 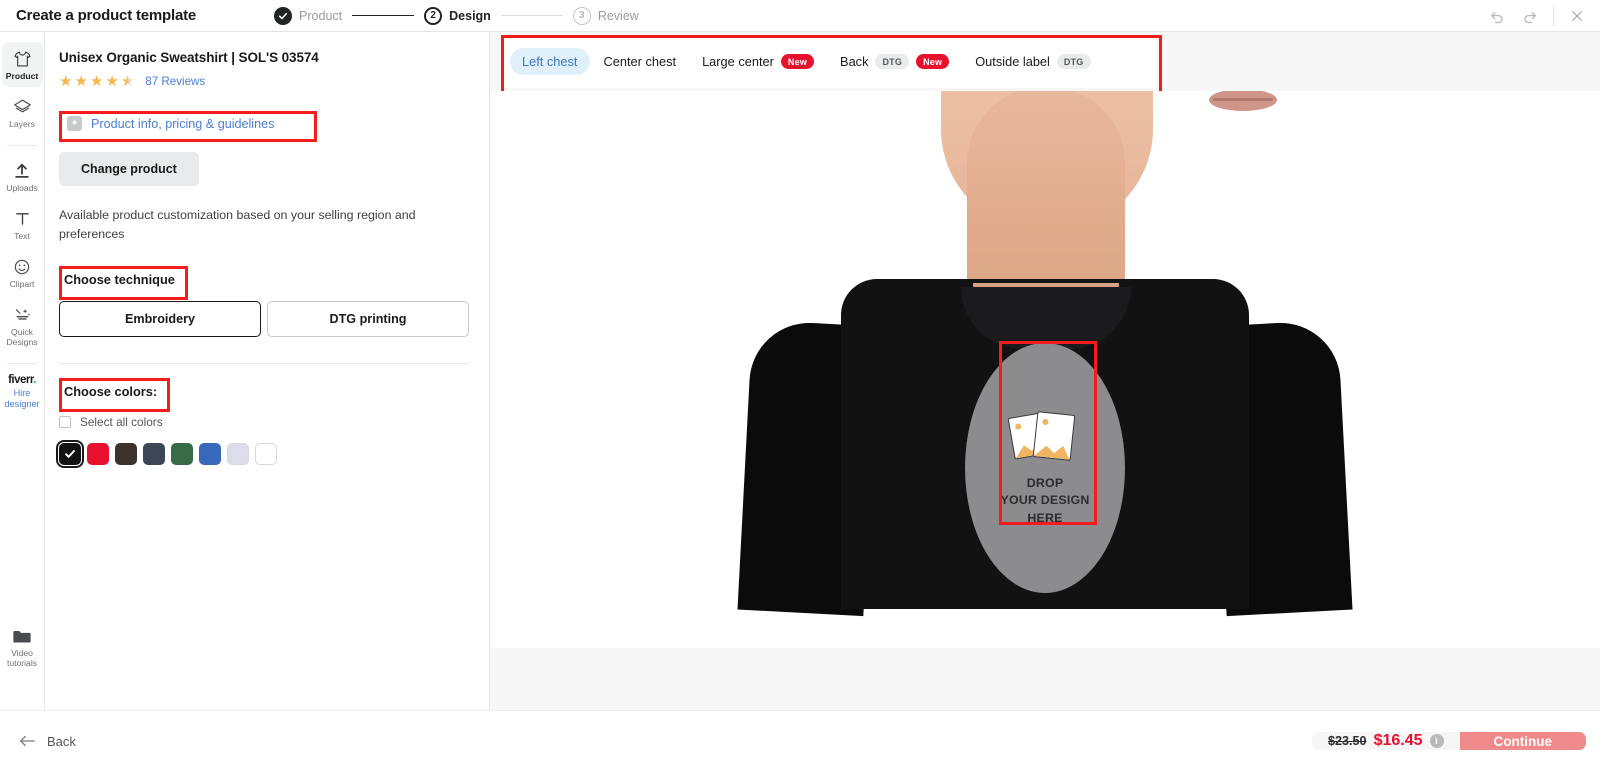 I want to click on rail-label-quick-designs: Quick Designs, so click(x=22, y=337).